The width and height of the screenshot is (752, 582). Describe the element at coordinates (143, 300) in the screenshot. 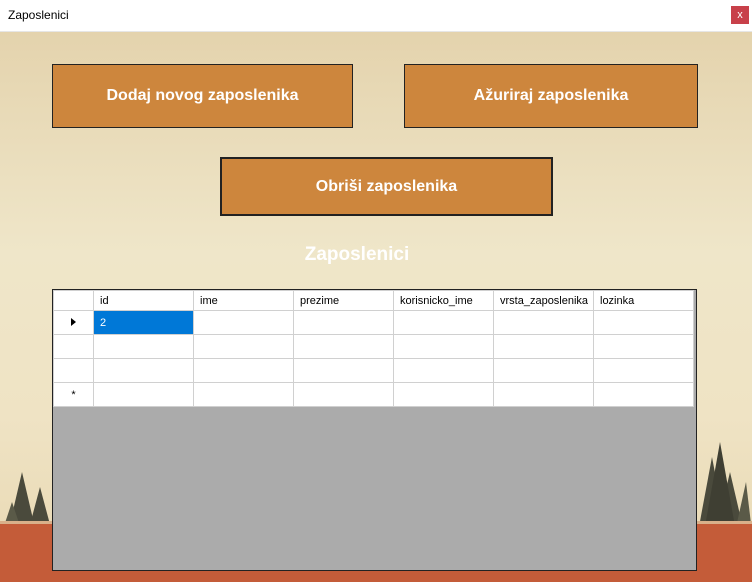

I see `column-header-id: id` at that location.